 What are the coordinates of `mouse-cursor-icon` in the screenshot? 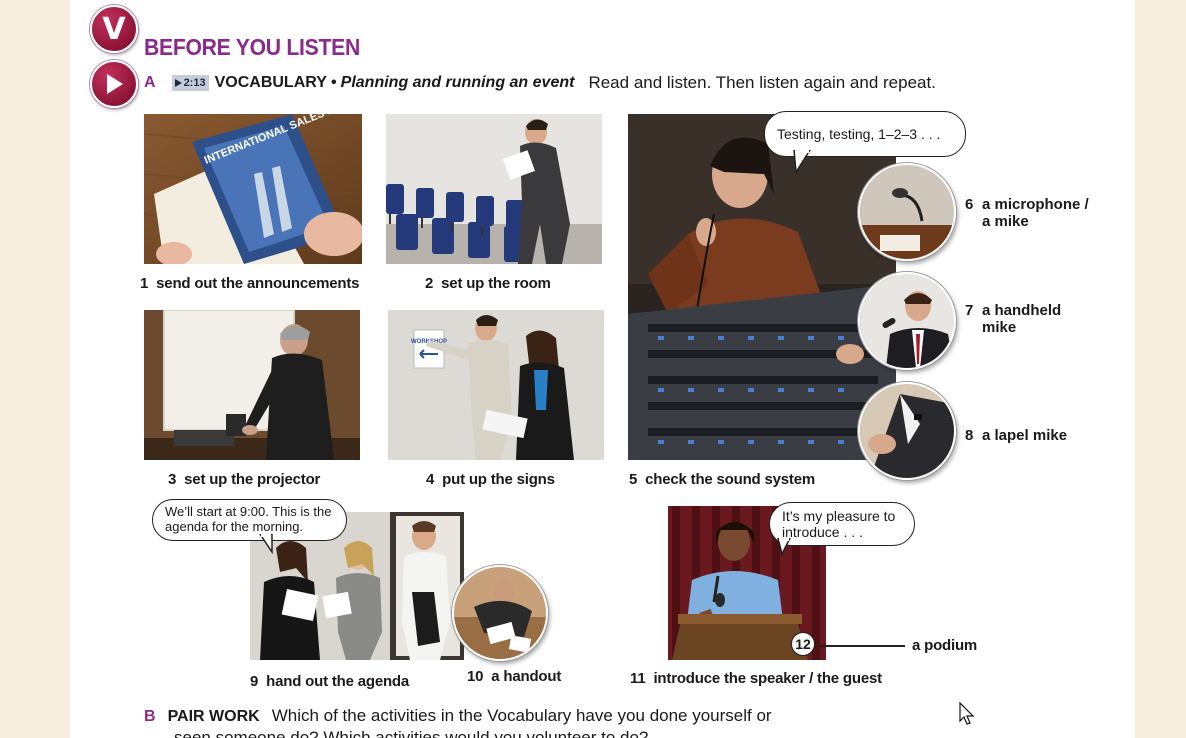 It's located at (967, 713).